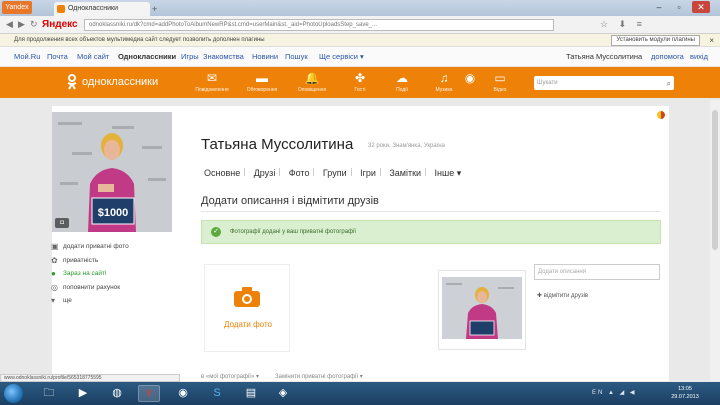 The width and height of the screenshot is (720, 405). Describe the element at coordinates (117, 393) in the screenshot. I see `firefox-icon: ◍` at that location.